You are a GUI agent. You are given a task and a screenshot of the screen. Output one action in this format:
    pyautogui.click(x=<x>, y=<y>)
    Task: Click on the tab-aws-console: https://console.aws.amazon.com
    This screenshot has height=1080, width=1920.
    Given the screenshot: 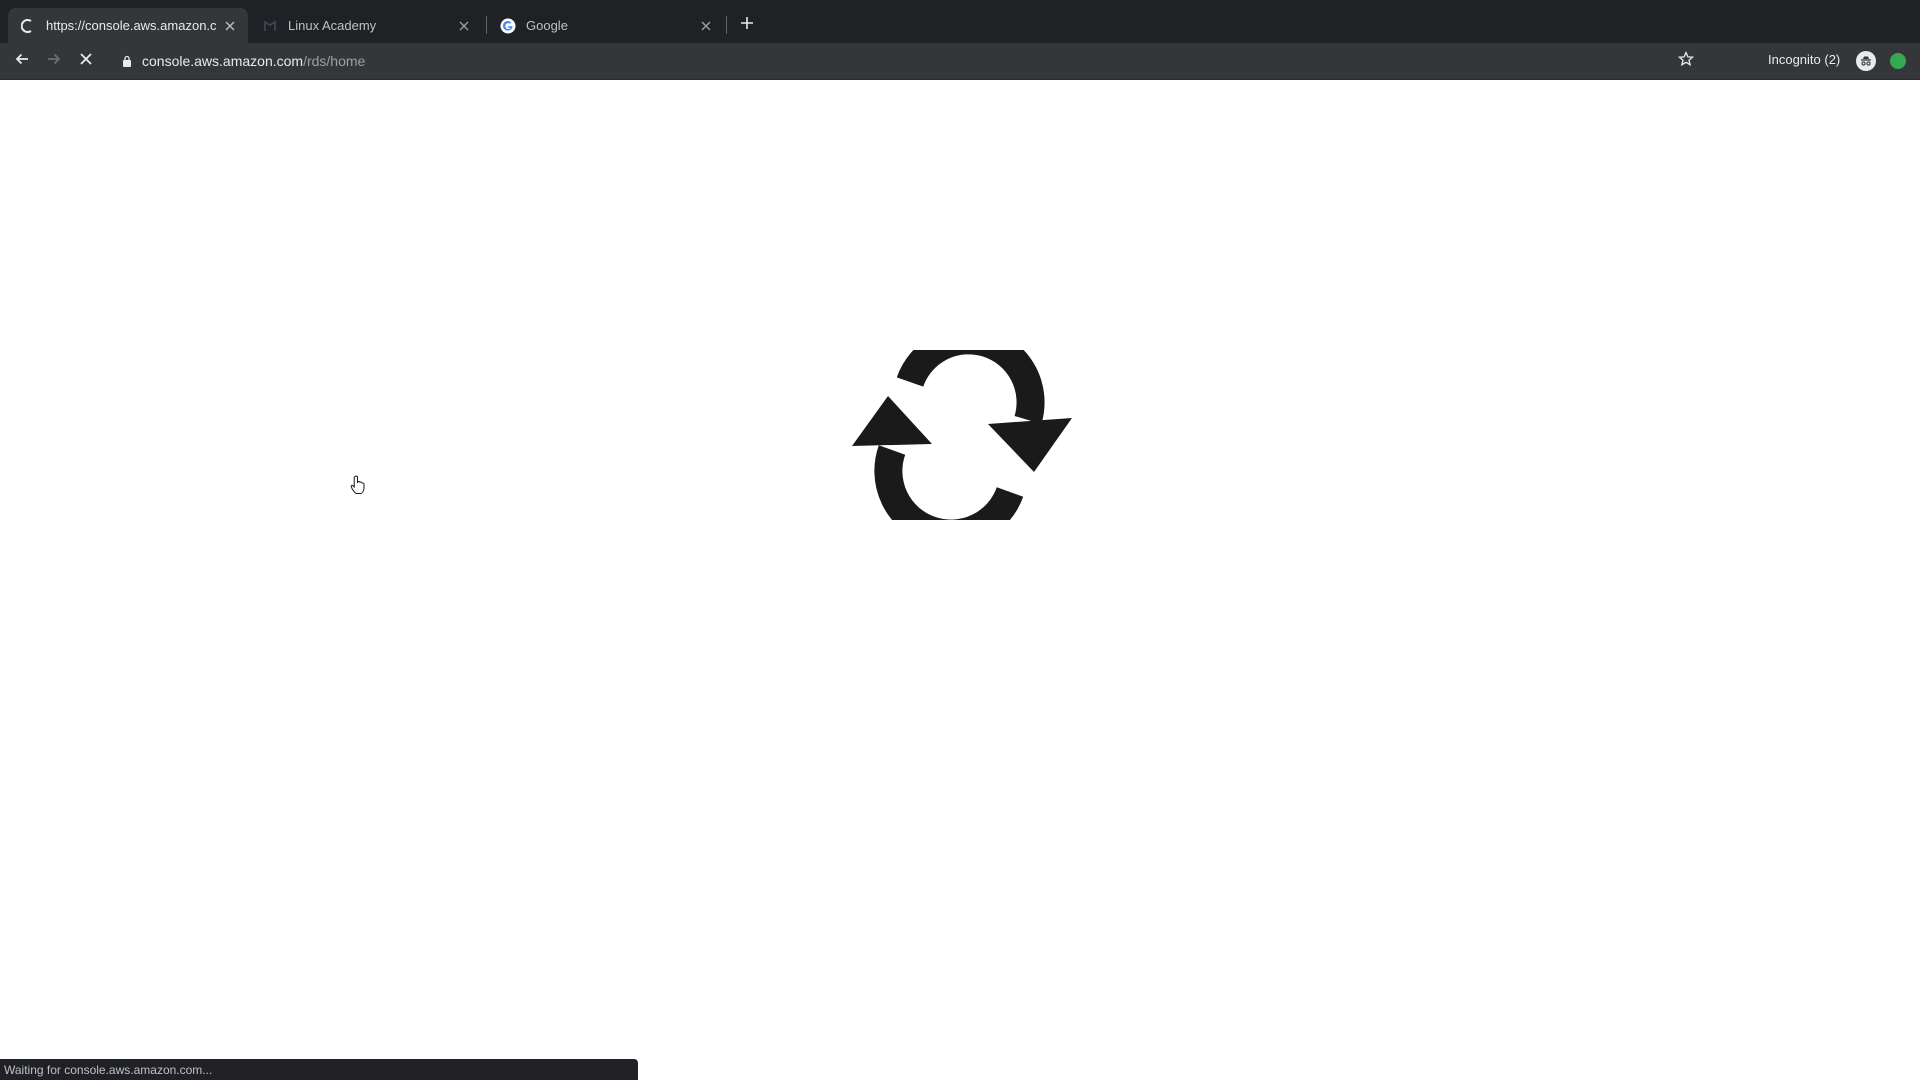 What is the action you would take?
    pyautogui.click(x=128, y=25)
    